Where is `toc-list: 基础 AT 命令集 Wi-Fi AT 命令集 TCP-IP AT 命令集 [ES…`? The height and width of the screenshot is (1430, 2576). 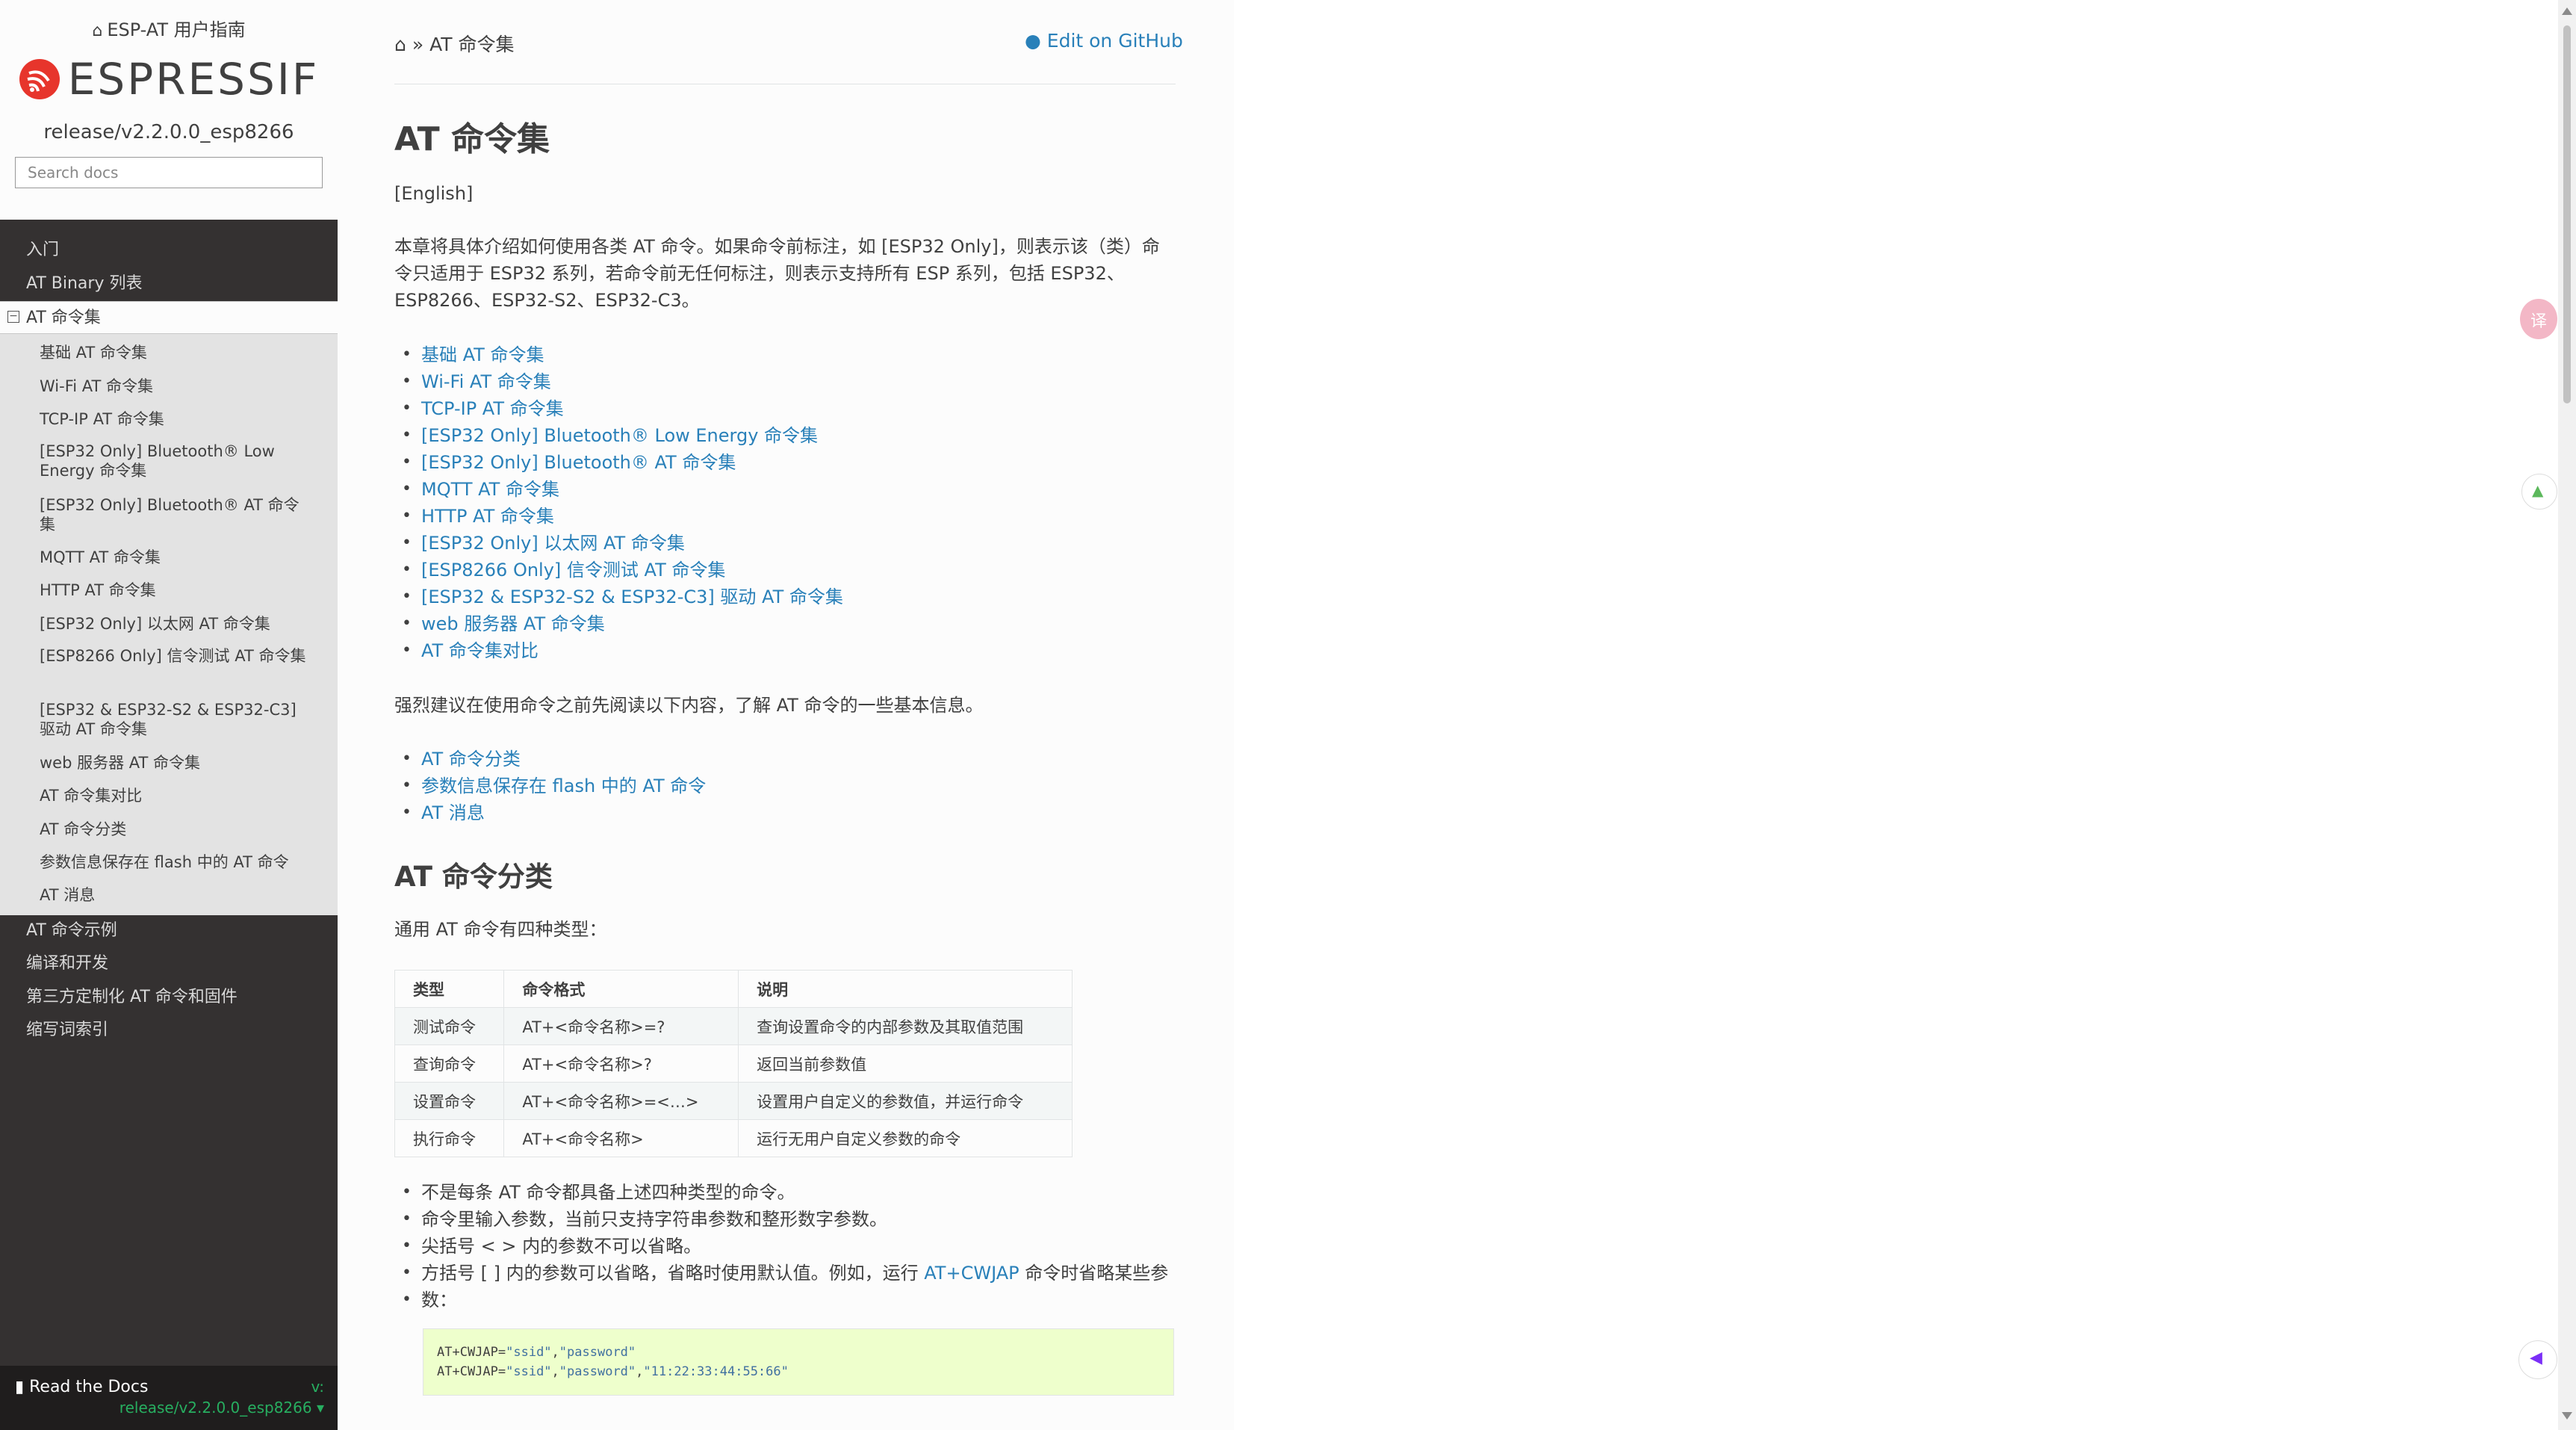
toc-list: 基础 AT 命令集 Wi-Fi AT 命令集 TCP-IP AT 命令集 [ES… is located at coordinates (619, 502).